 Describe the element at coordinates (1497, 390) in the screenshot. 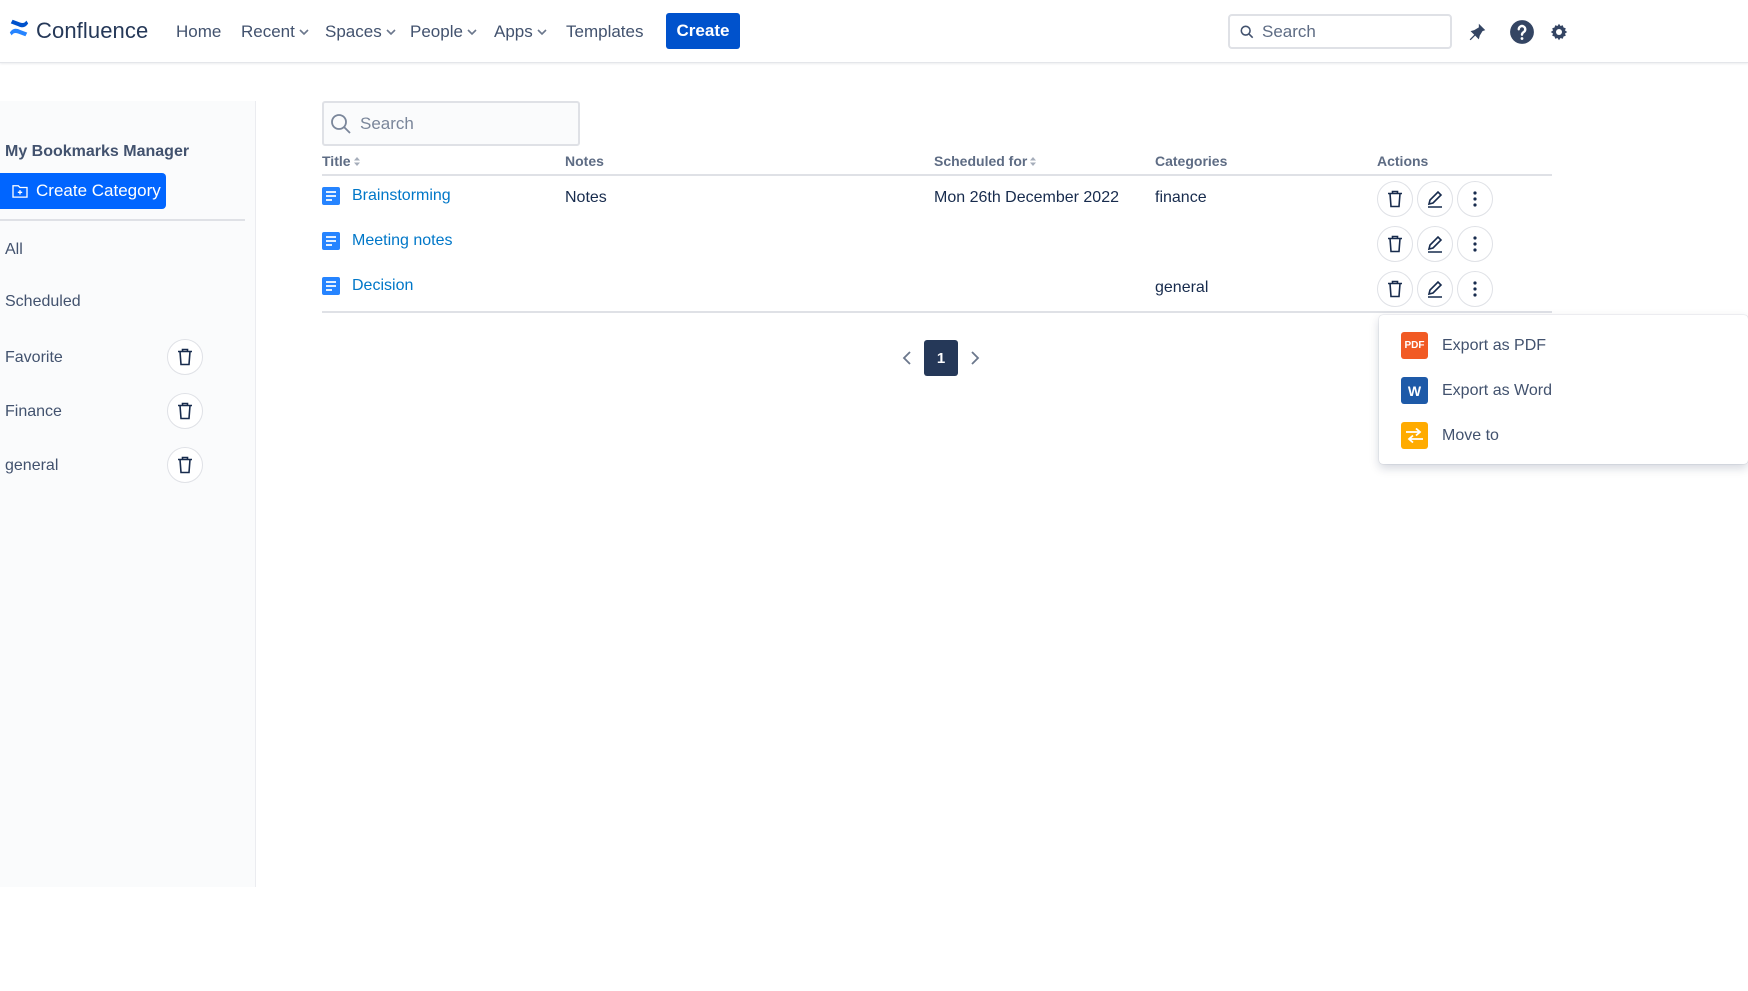

I see `menu-item-label: Export as Word` at that location.